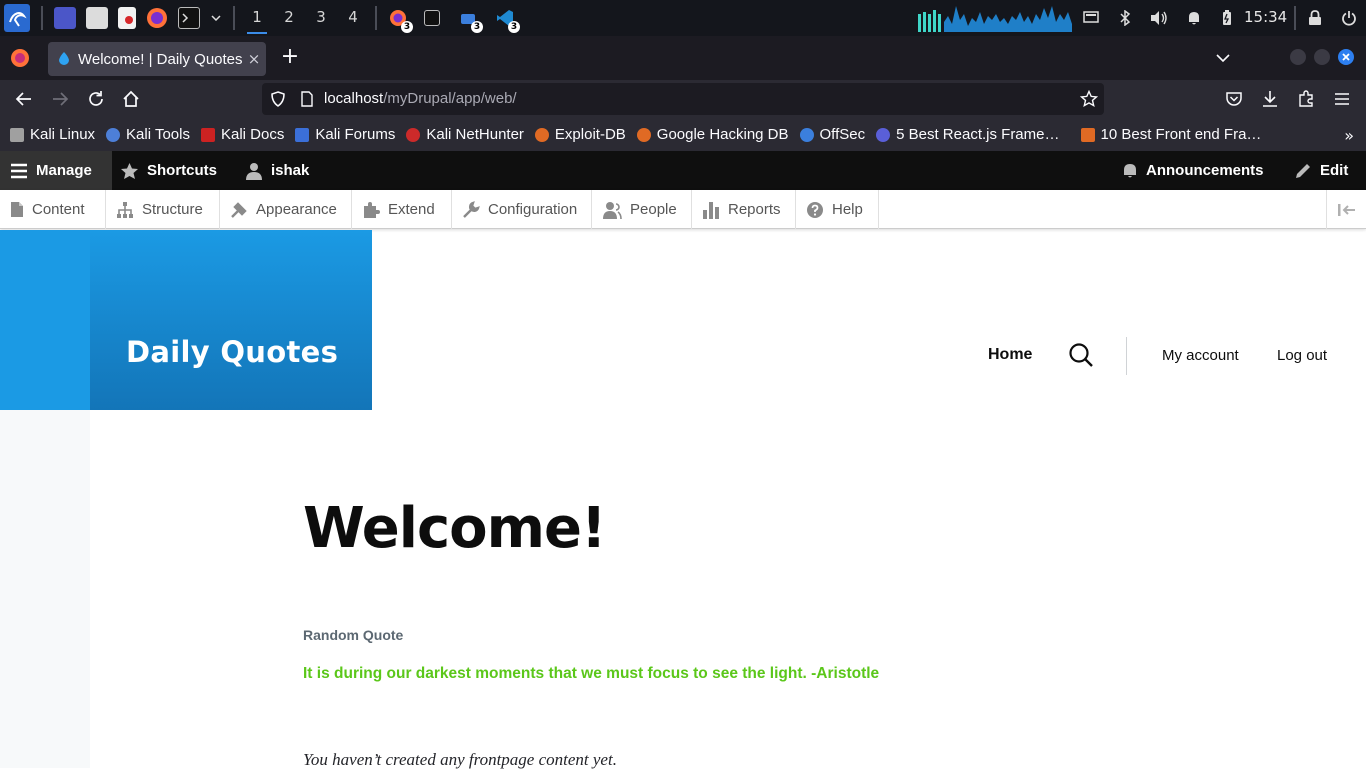 This screenshot has height=770, width=1366. I want to click on log-out-link: Log out, so click(1302, 355).